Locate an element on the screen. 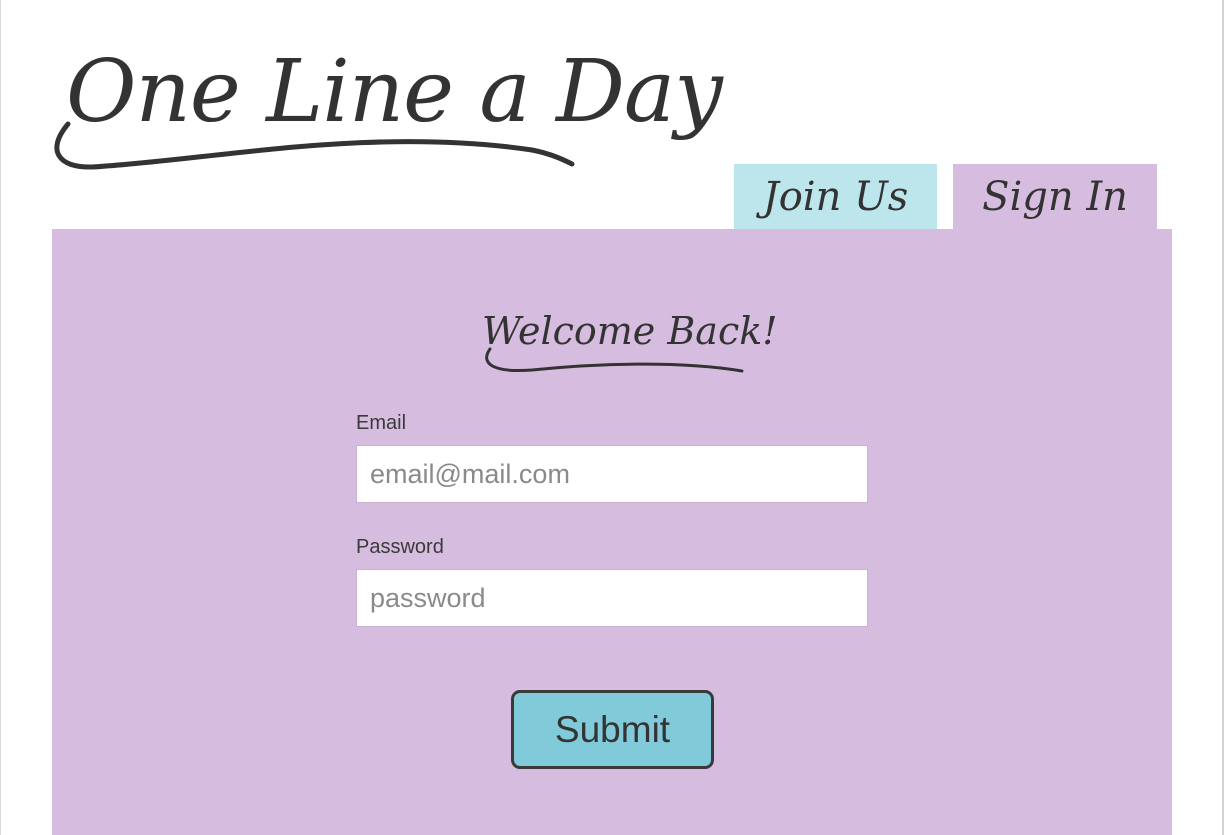 This screenshot has width=1226, height=835. logo: One Line a Day is located at coordinates (387, 107).